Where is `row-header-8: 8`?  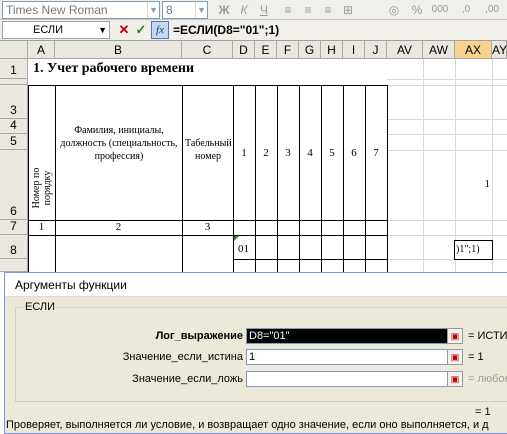
row-header-8: 8 is located at coordinates (14, 247).